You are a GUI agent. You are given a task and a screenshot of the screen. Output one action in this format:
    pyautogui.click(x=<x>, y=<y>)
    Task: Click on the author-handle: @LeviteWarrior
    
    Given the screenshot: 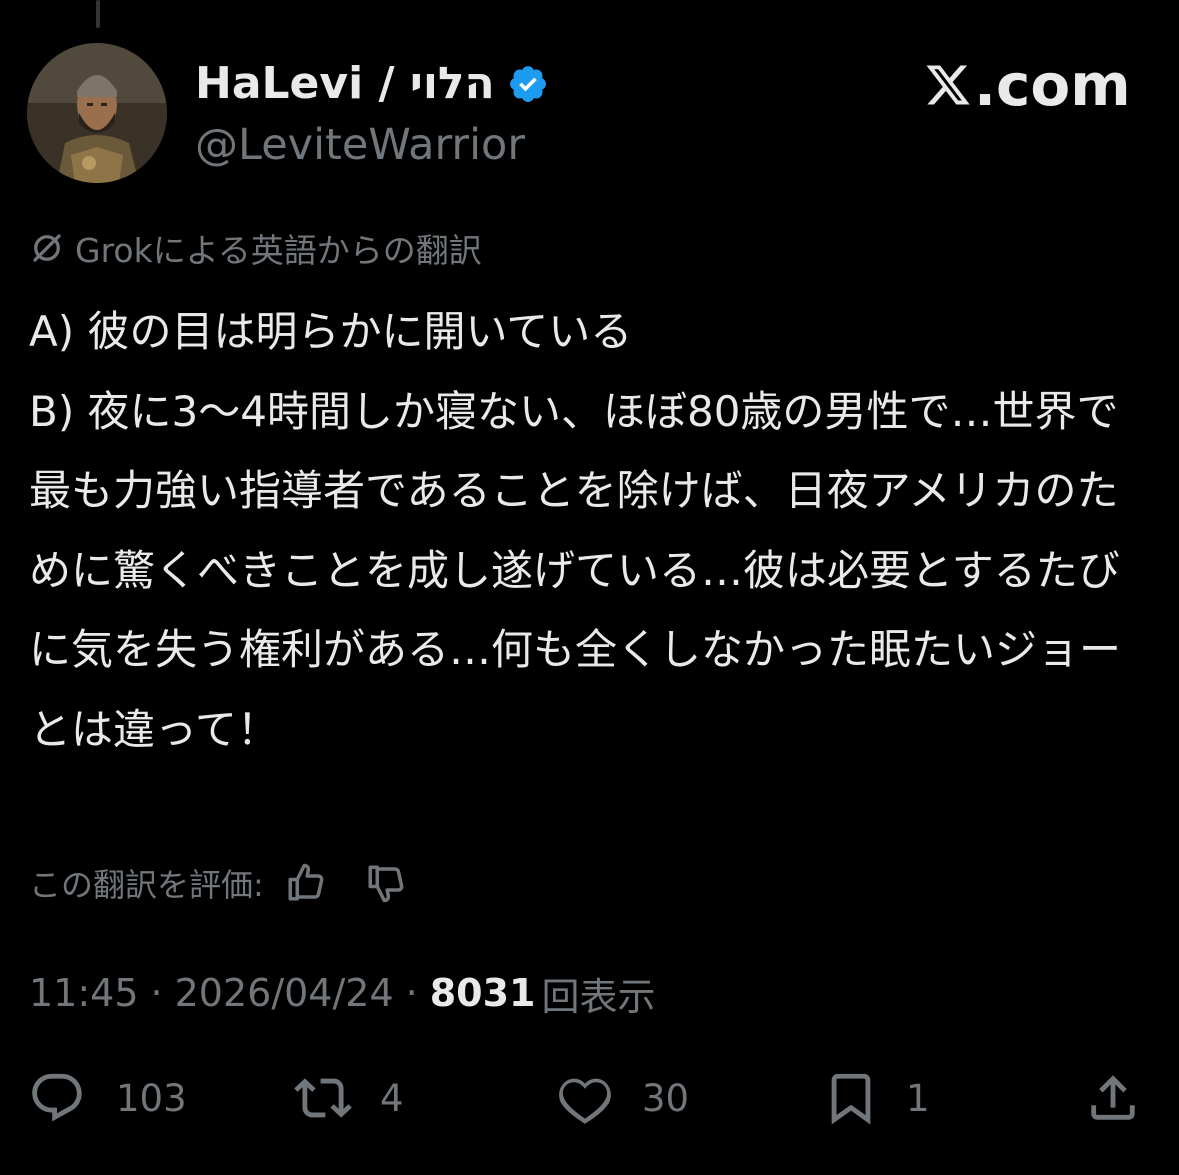 What is the action you would take?
    pyautogui.click(x=360, y=145)
    